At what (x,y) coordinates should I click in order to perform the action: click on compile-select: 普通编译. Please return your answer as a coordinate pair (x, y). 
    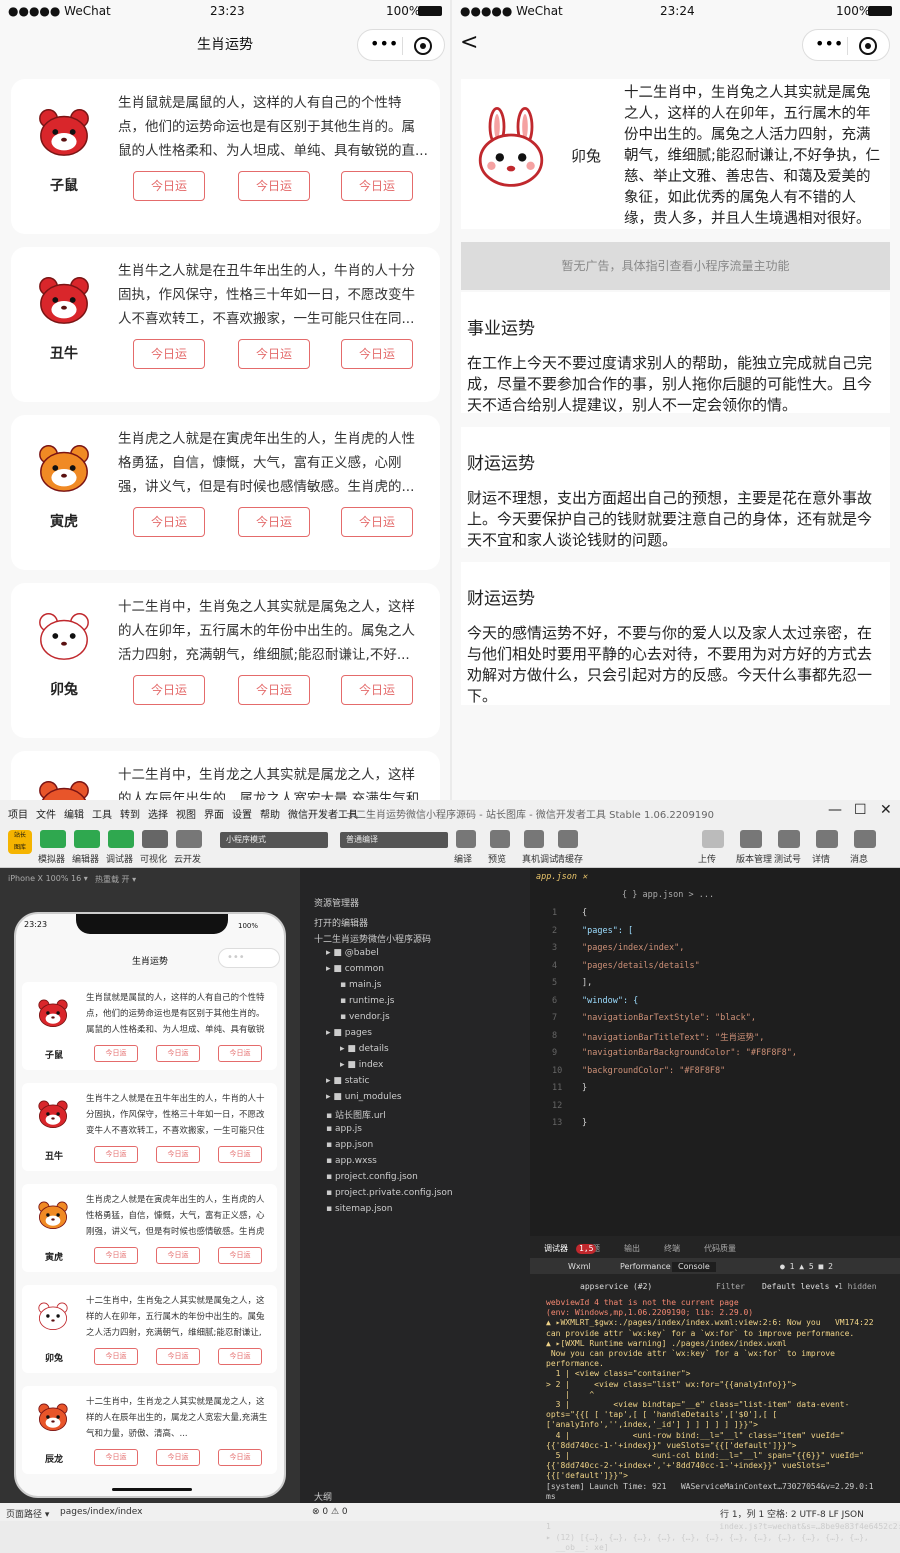
    Looking at the image, I should click on (394, 840).